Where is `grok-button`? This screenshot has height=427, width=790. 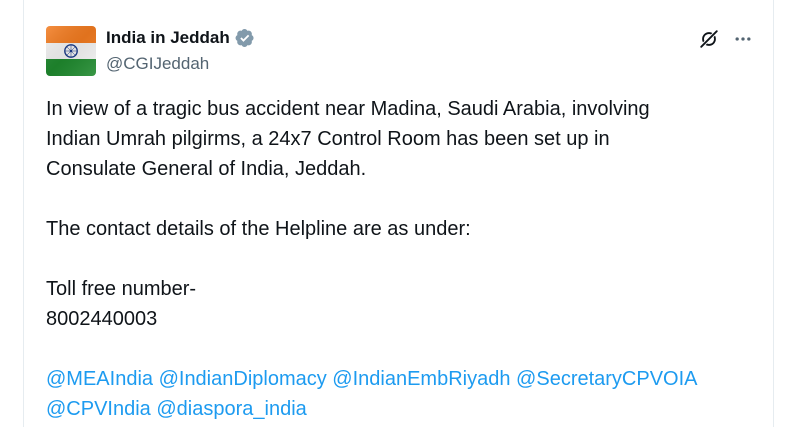 grok-button is located at coordinates (709, 39).